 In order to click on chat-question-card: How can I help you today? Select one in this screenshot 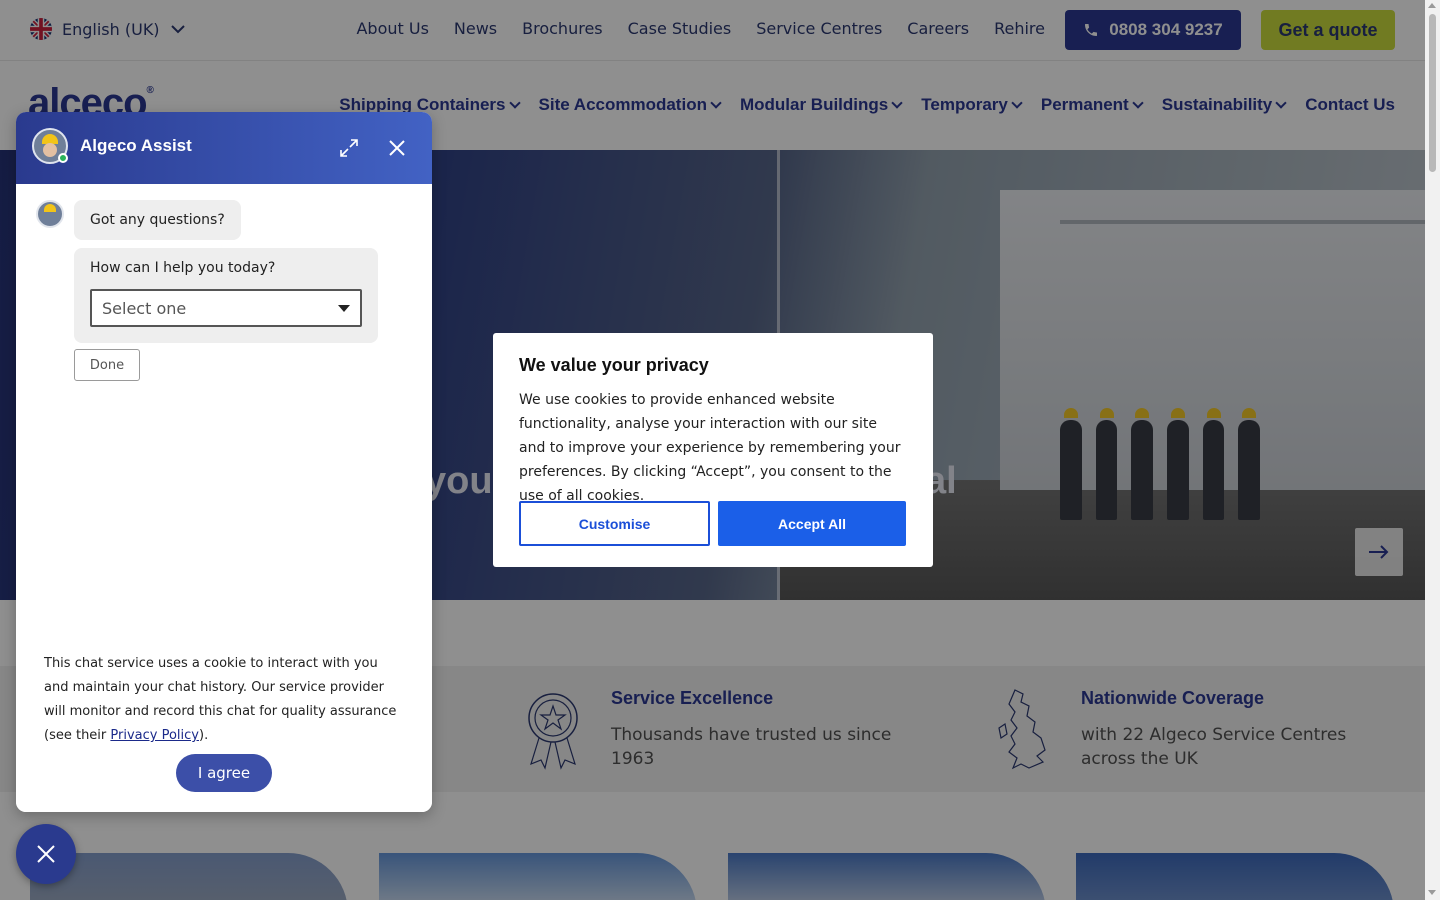, I will do `click(226, 295)`.